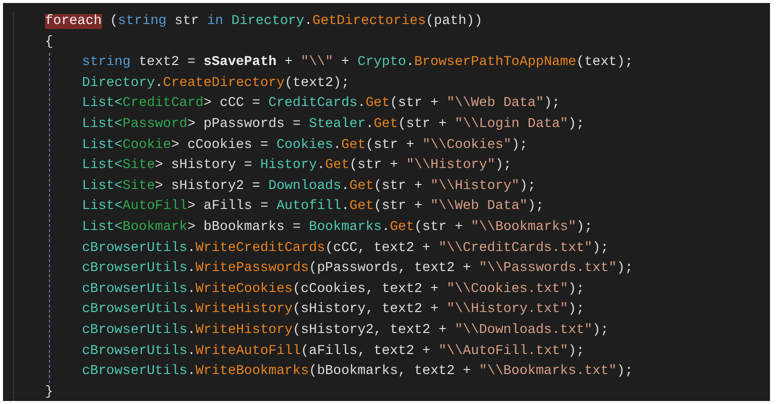  What do you see at coordinates (357, 372) in the screenshot?
I see `code-line: cBrowserUtils.WriteBookmarks(bBookmarks, text2 + "\\Bookmarks.txt");` at bounding box center [357, 372].